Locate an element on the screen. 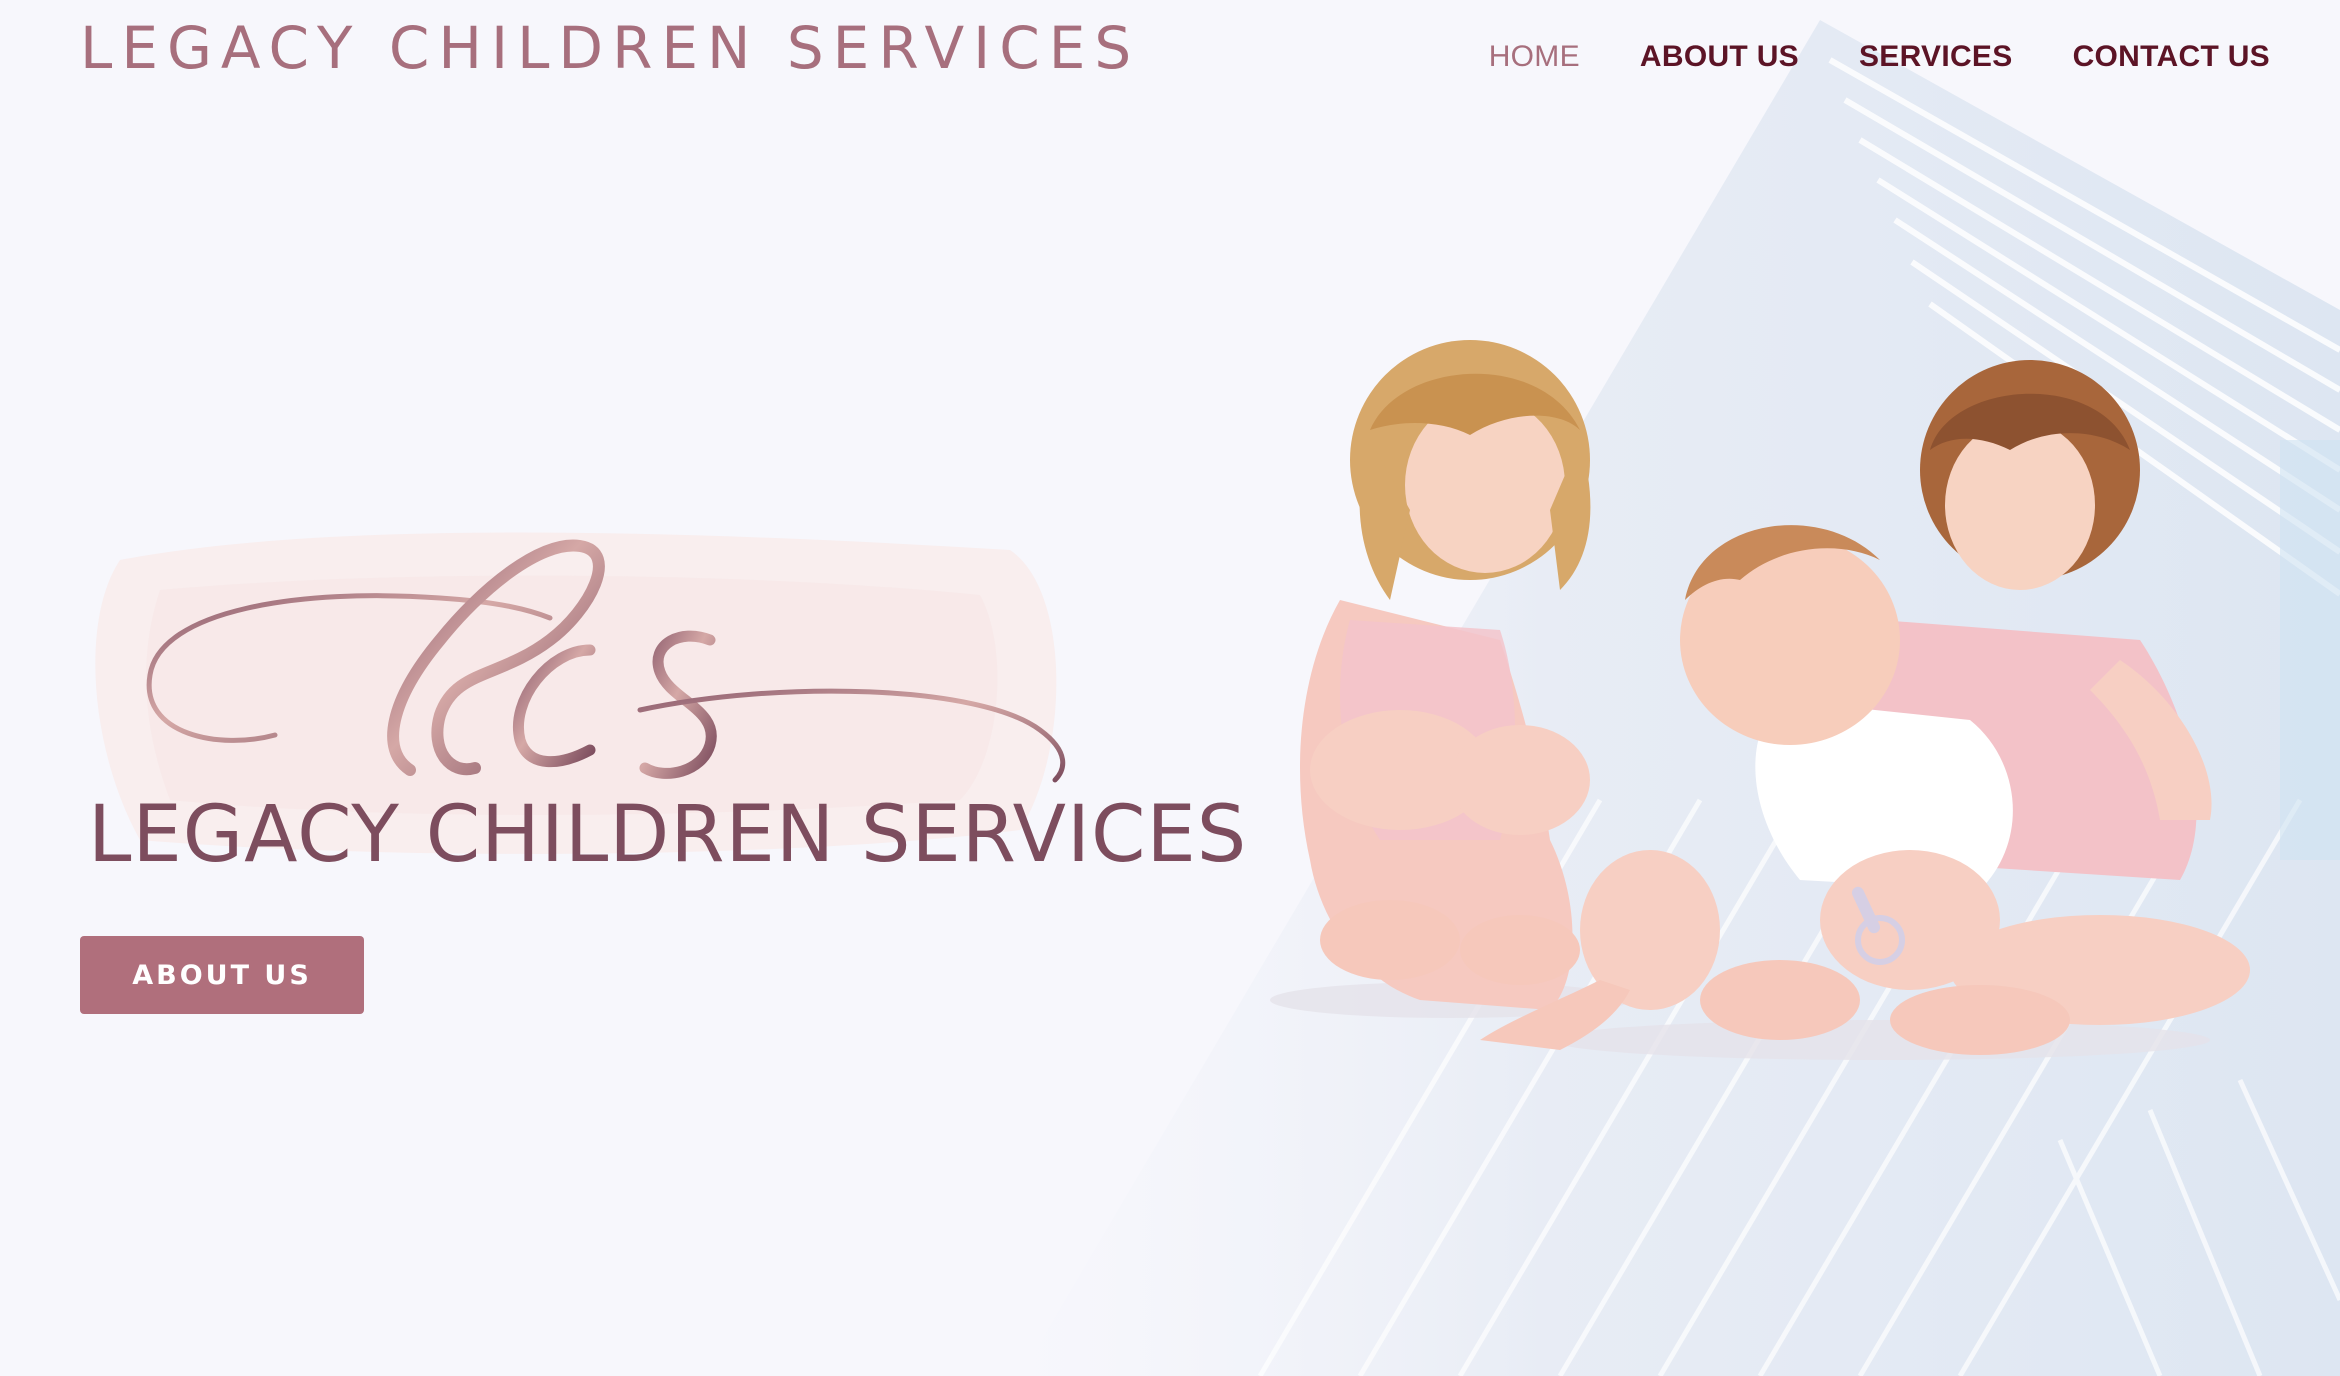 The width and height of the screenshot is (2340, 1376). main-nav: HOME ABOUT US SERVICES CONTACT US is located at coordinates (1879, 57).